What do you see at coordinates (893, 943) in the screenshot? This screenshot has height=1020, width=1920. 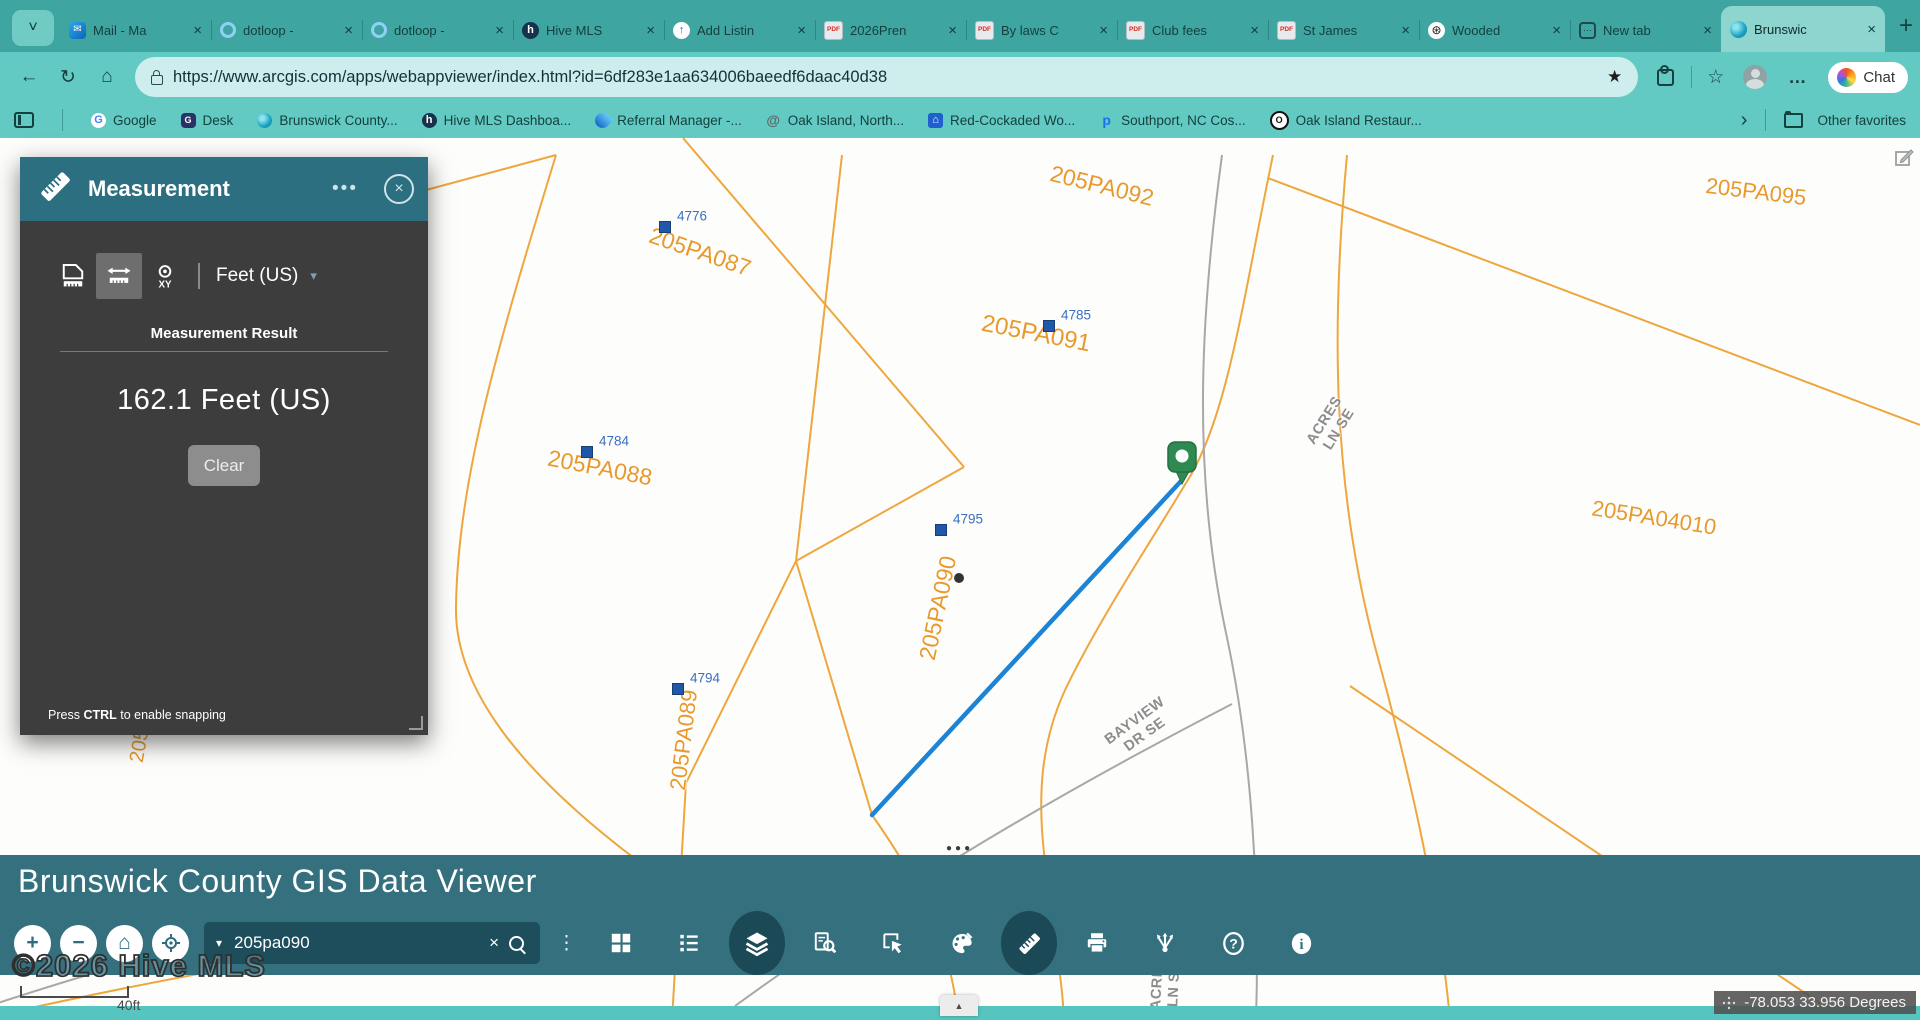 I see `select-tool-button` at bounding box center [893, 943].